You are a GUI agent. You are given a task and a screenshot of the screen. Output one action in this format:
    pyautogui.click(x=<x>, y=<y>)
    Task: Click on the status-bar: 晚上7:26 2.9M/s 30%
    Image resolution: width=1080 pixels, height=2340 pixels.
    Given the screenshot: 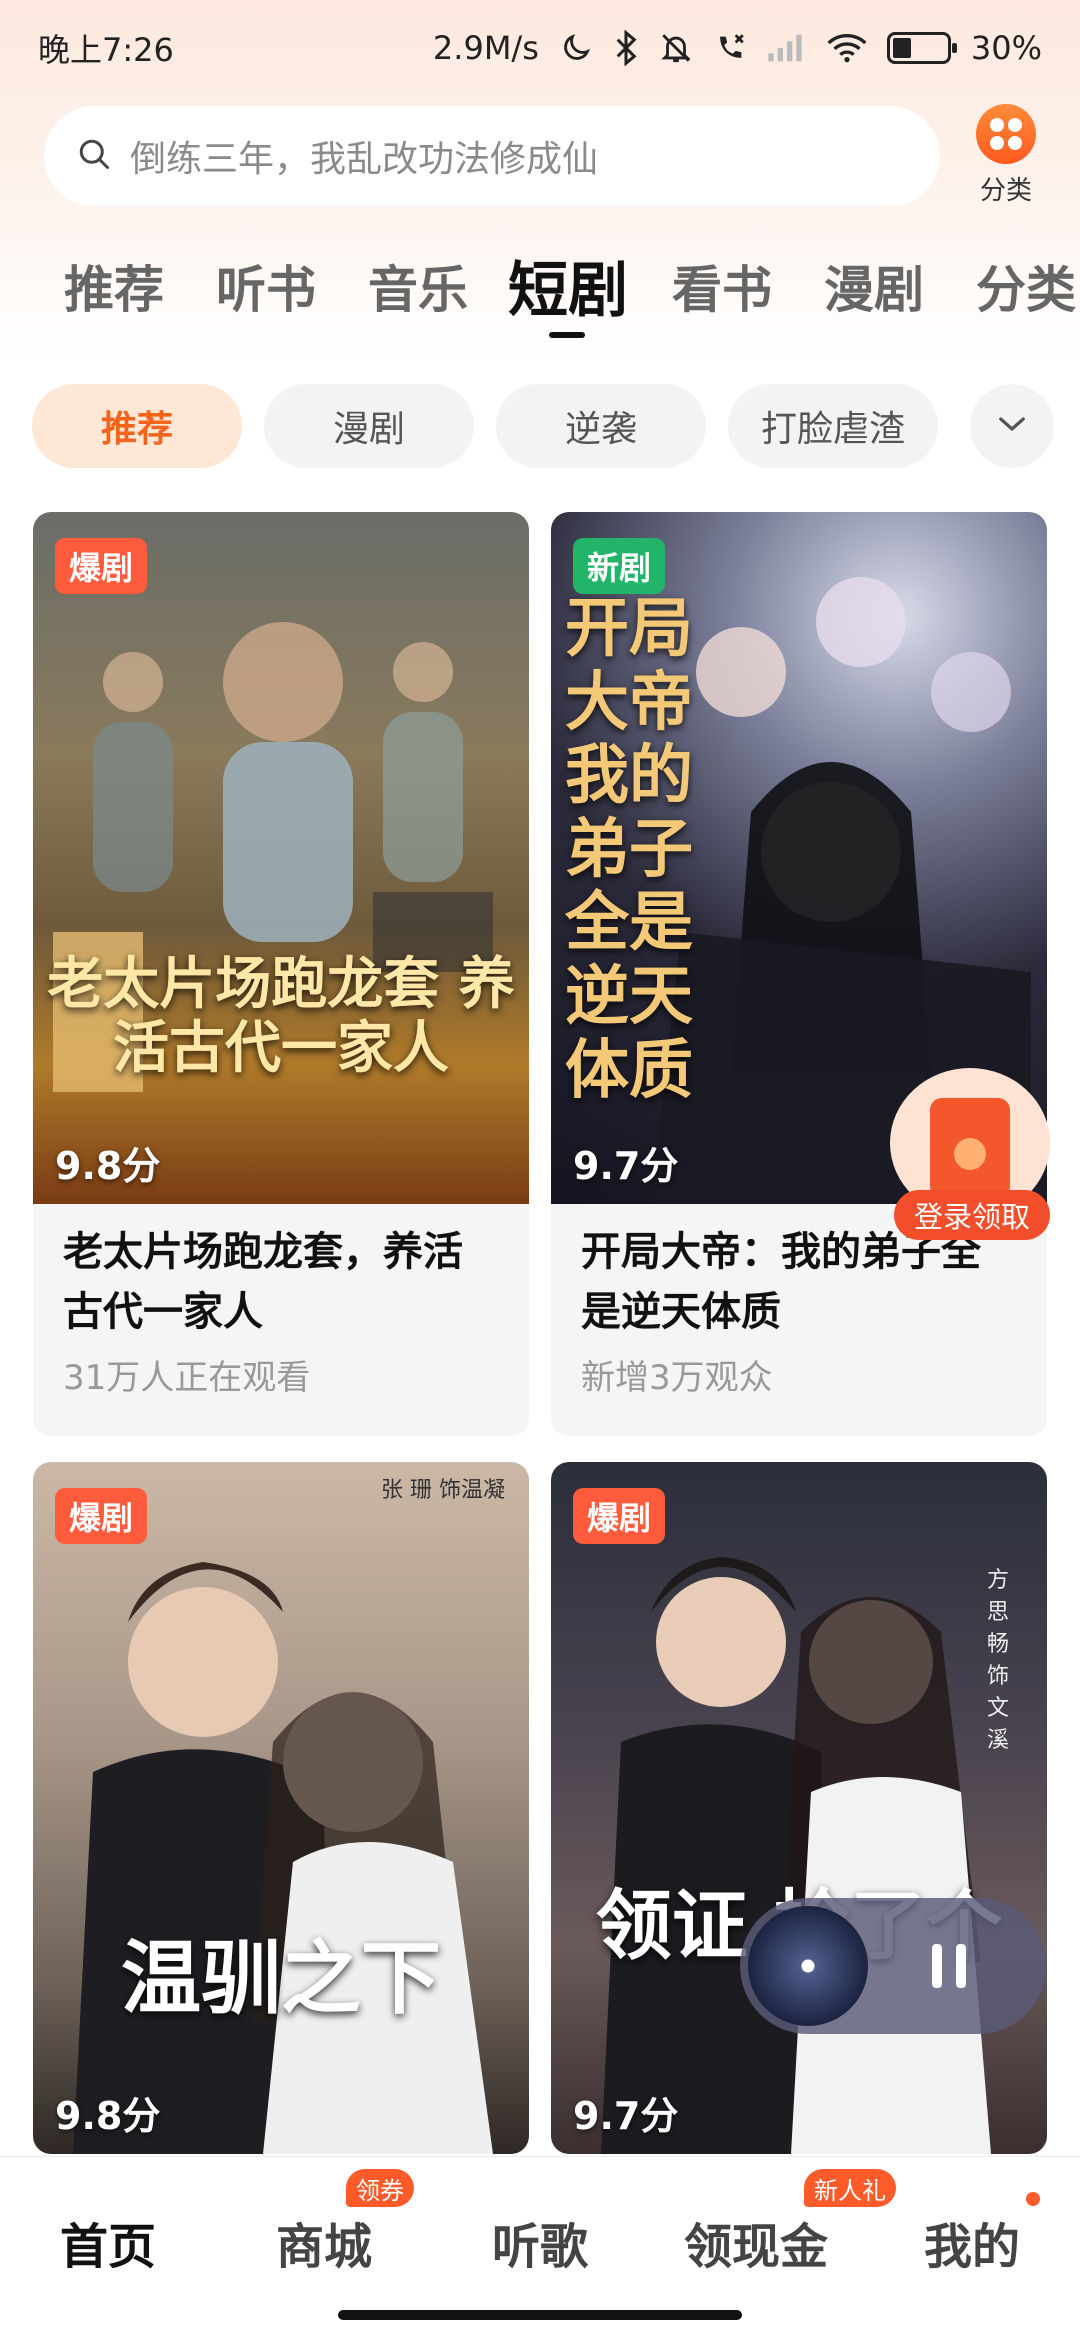 What is the action you would take?
    pyautogui.click(x=540, y=48)
    